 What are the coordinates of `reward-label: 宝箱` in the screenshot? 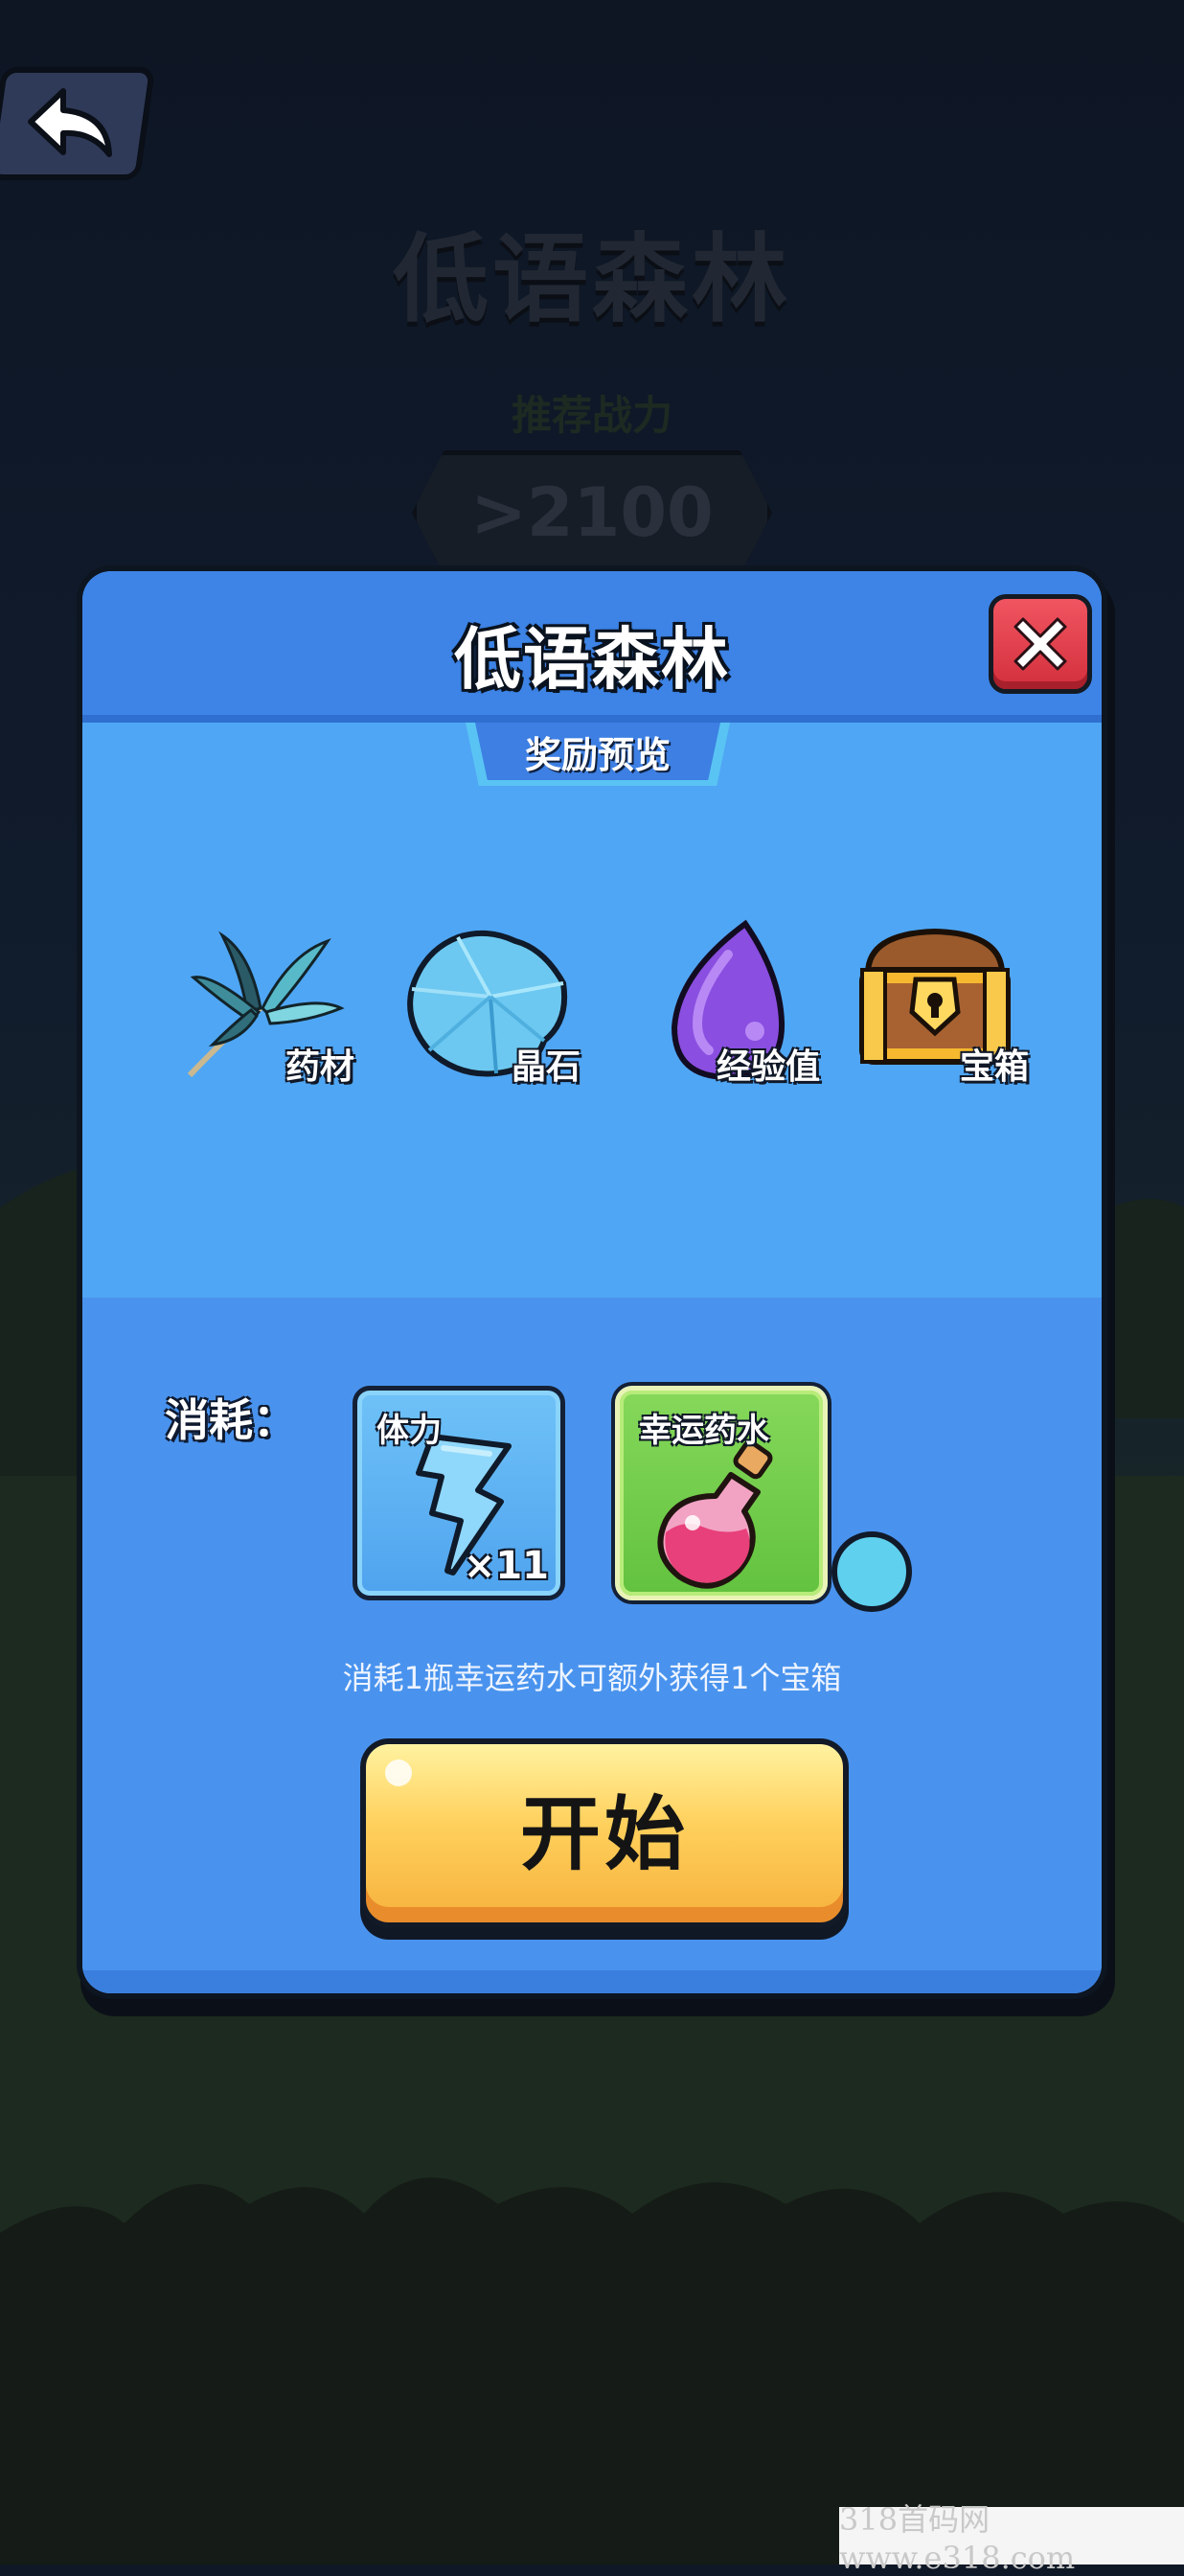 It's located at (994, 1067).